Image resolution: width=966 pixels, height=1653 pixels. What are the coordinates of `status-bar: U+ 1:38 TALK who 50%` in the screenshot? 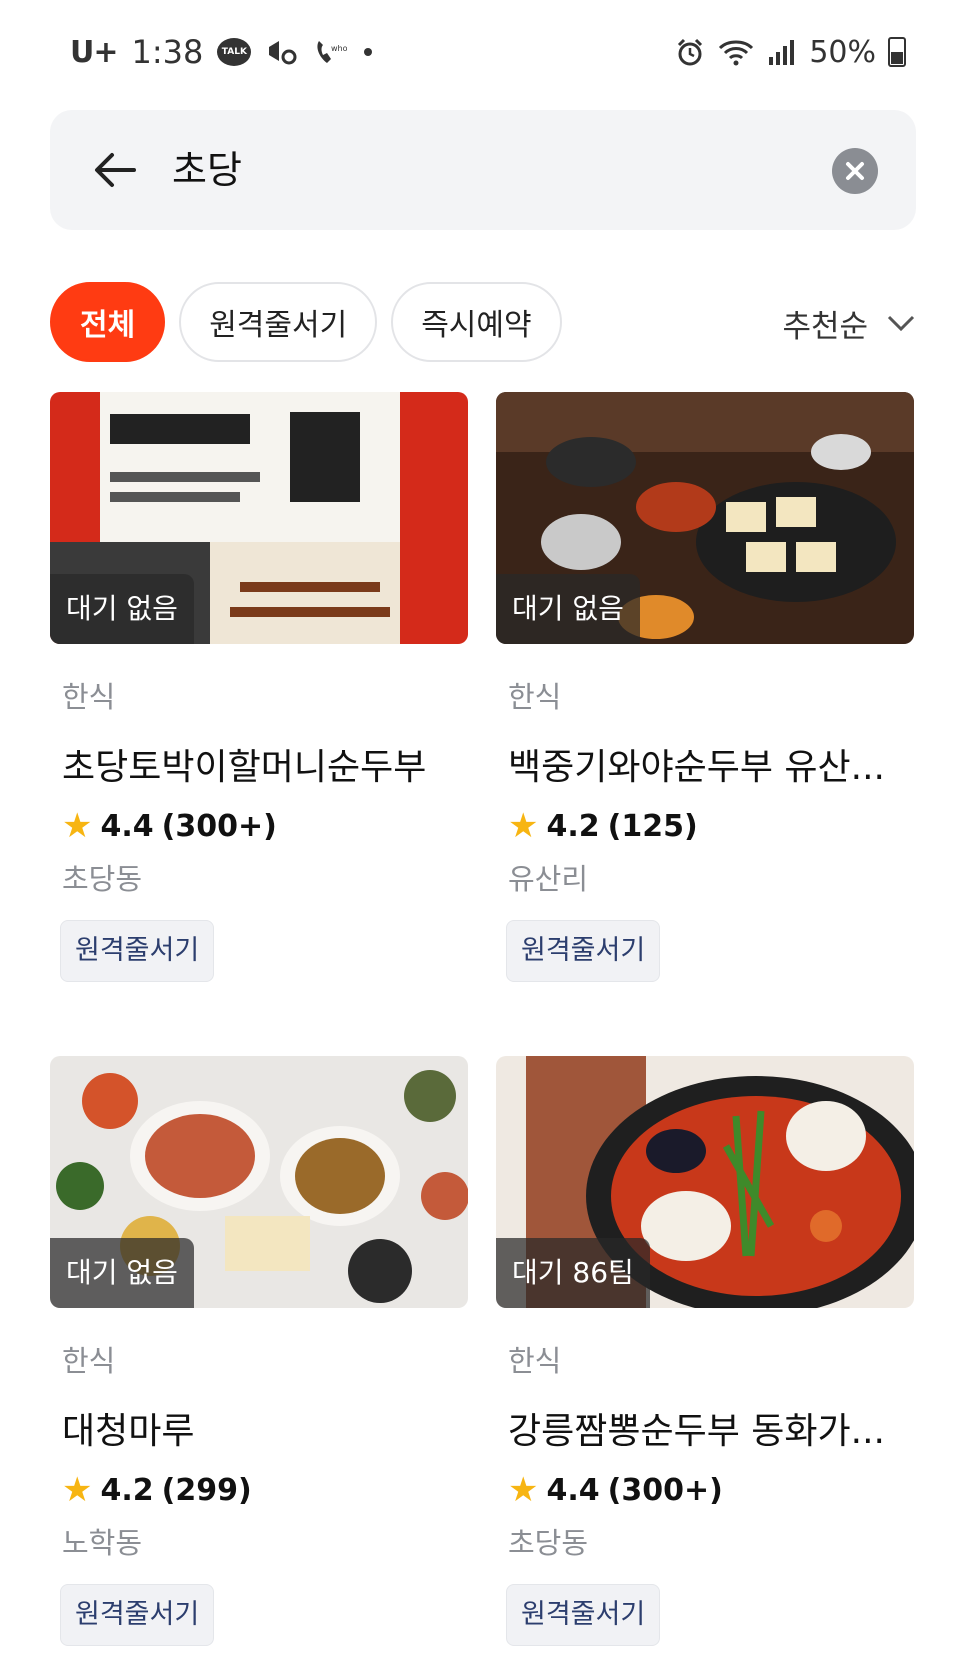 It's located at (483, 50).